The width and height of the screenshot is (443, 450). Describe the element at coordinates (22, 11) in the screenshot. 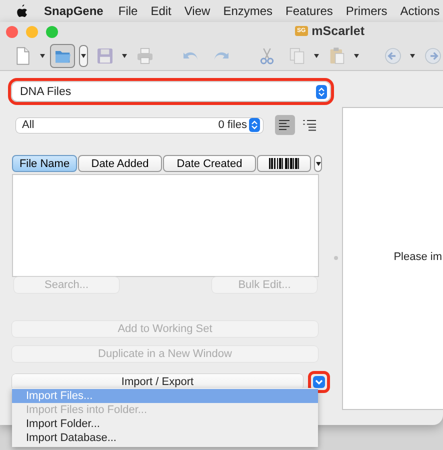

I see `apple-logo-icon` at that location.